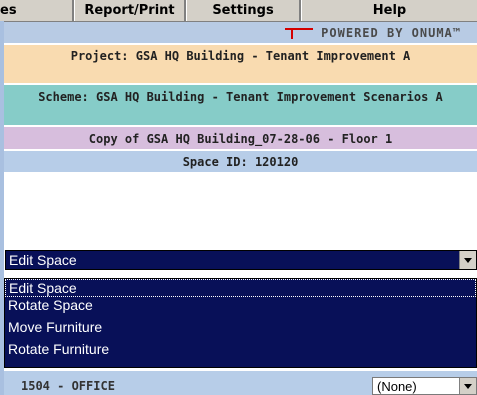 The image size is (477, 395). What do you see at coordinates (240, 352) in the screenshot?
I see `option-rotate-furniture: Rotate Furniture` at bounding box center [240, 352].